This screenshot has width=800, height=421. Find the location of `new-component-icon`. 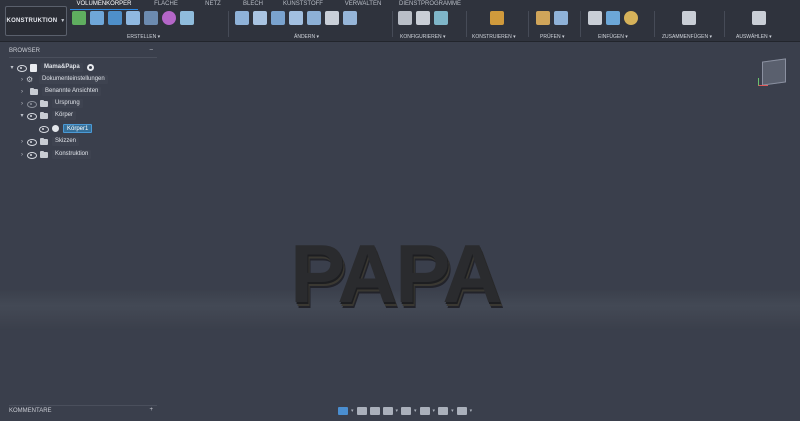

new-component-icon is located at coordinates (689, 18).